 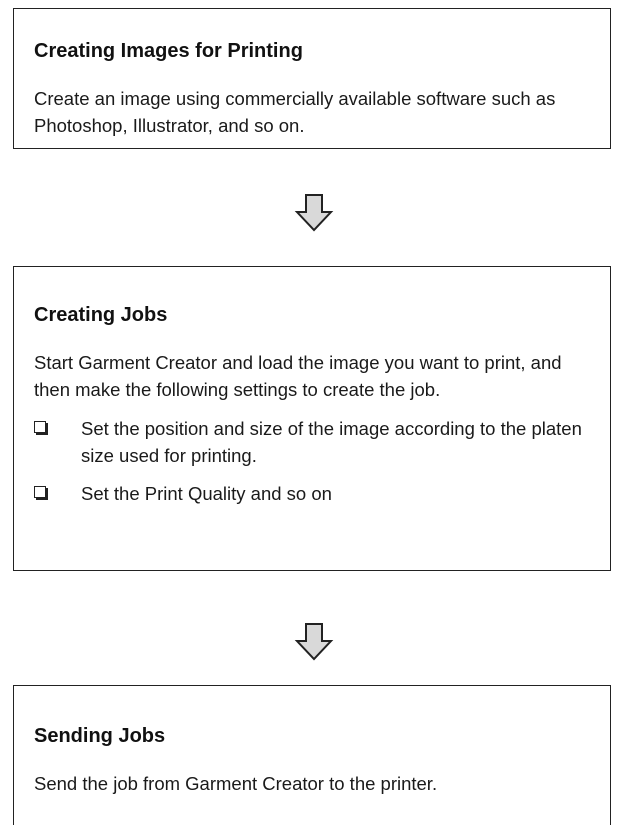 What do you see at coordinates (168, 51) in the screenshot?
I see `step-title: Creating Images for Printing` at bounding box center [168, 51].